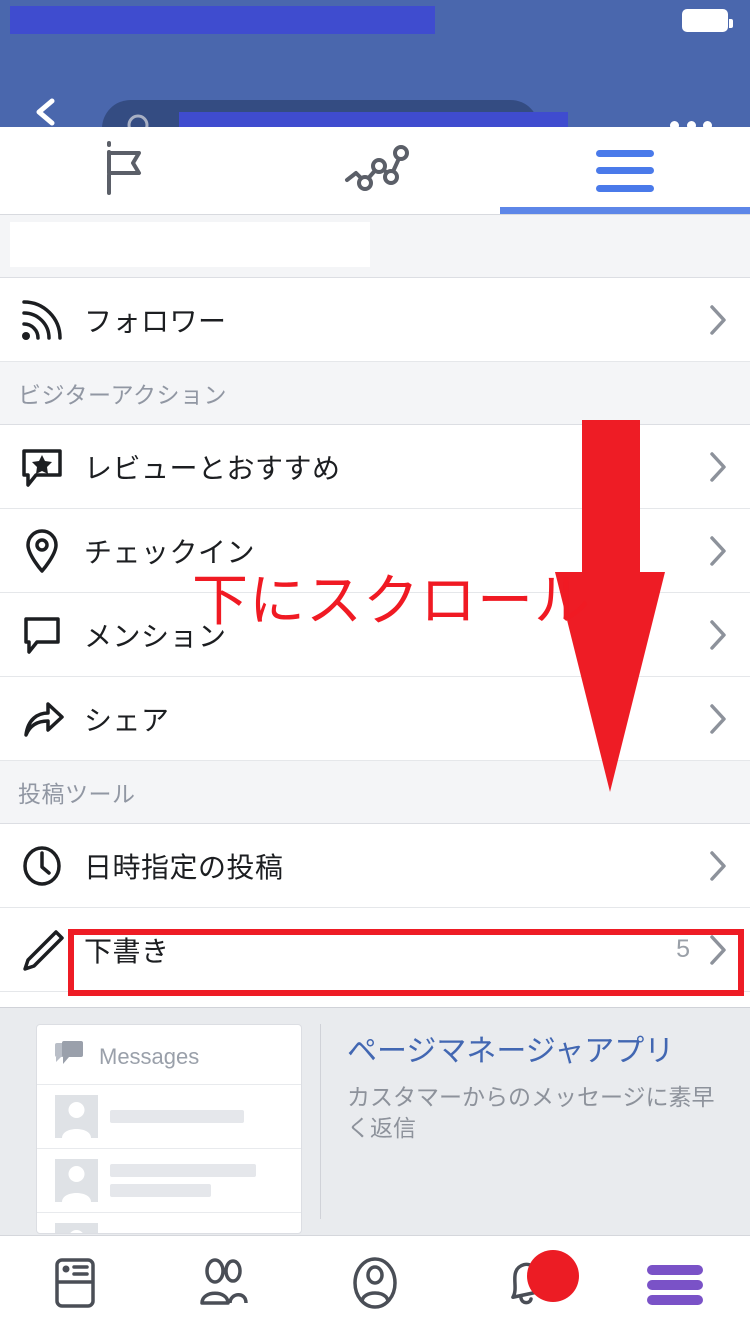 This screenshot has width=750, height=1334. Describe the element at coordinates (375, 551) in the screenshot. I see `list-item-checkins: チェックイン` at that location.